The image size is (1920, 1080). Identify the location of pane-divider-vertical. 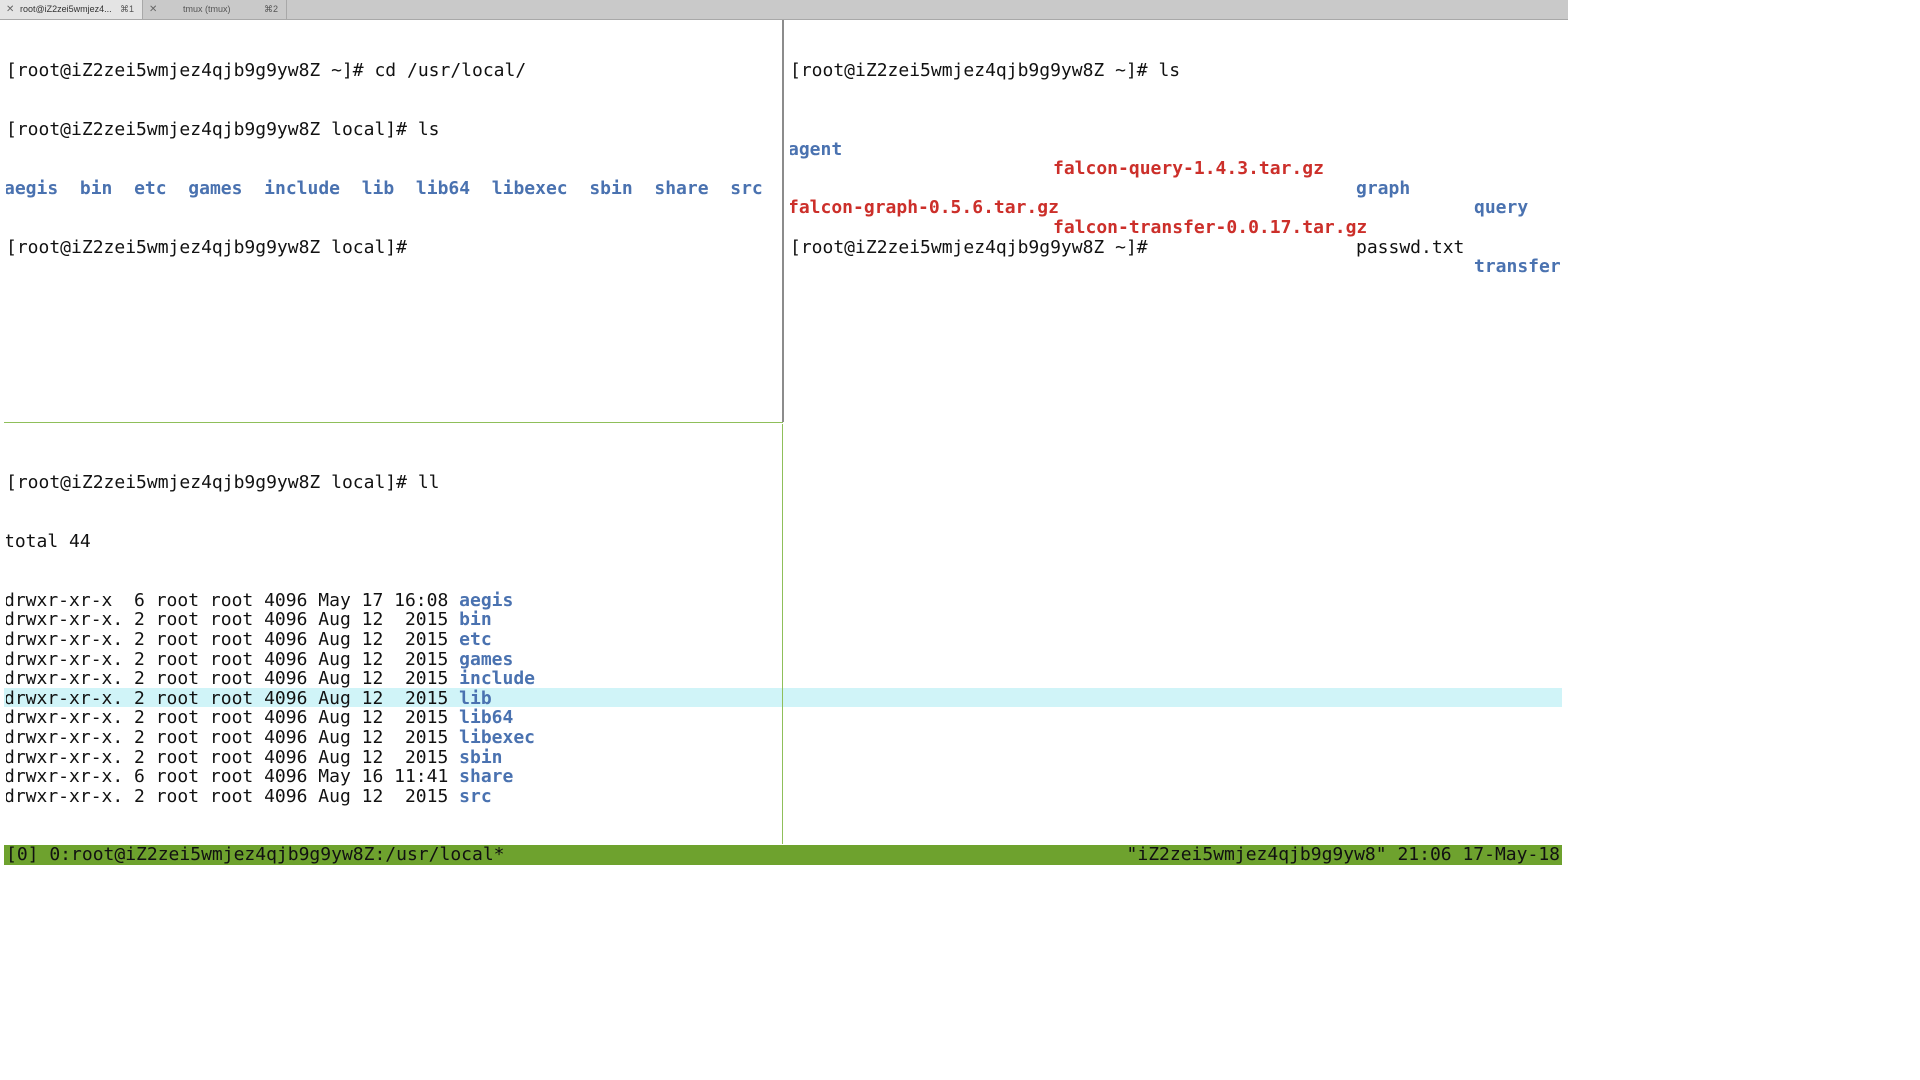
(783, 221).